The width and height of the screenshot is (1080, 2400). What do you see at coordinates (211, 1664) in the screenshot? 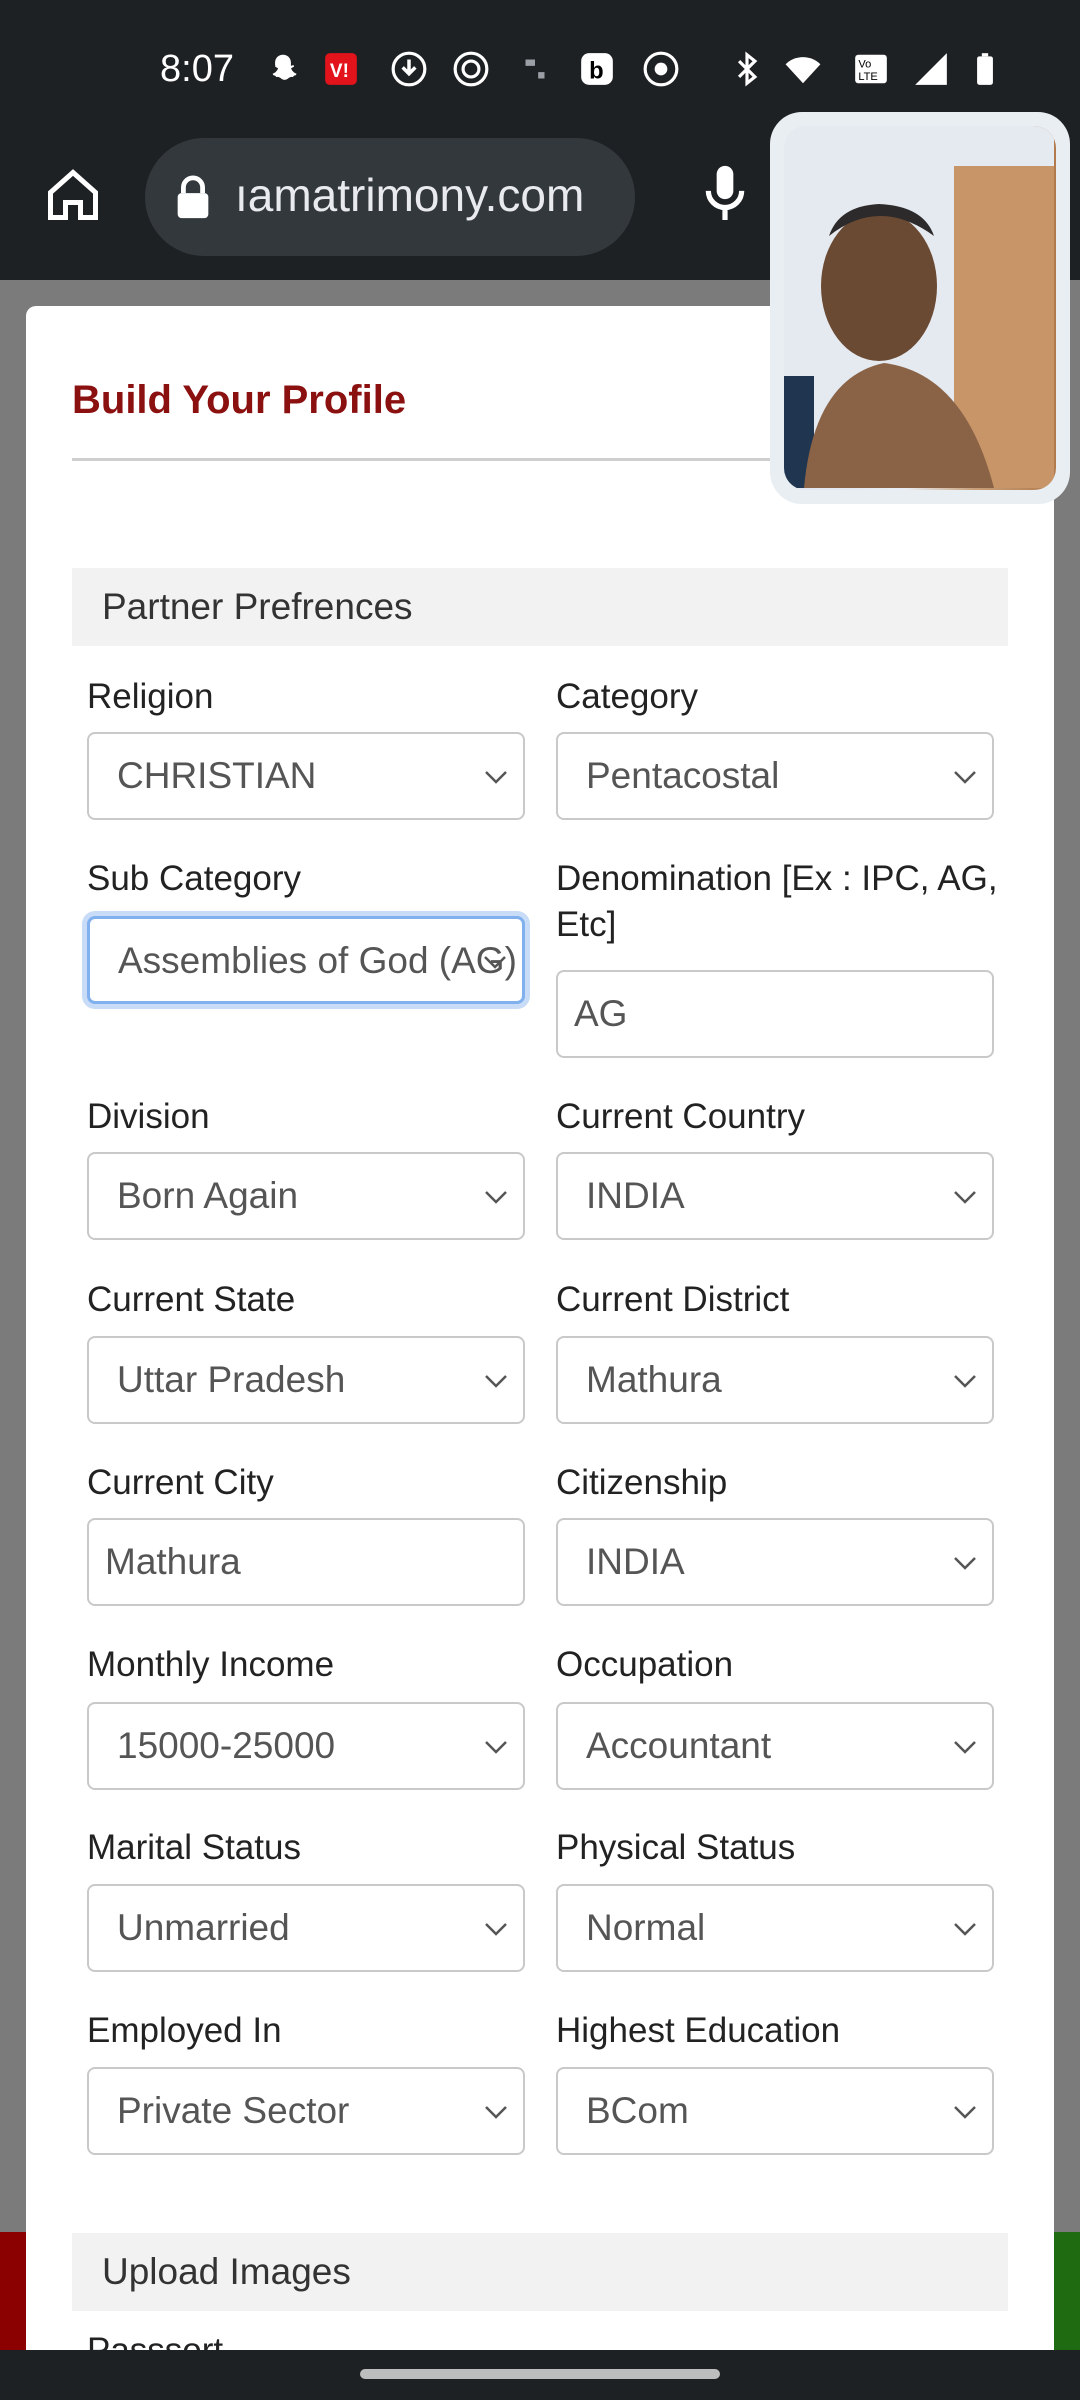
I see `monthly-income-label: Monthly Income` at bounding box center [211, 1664].